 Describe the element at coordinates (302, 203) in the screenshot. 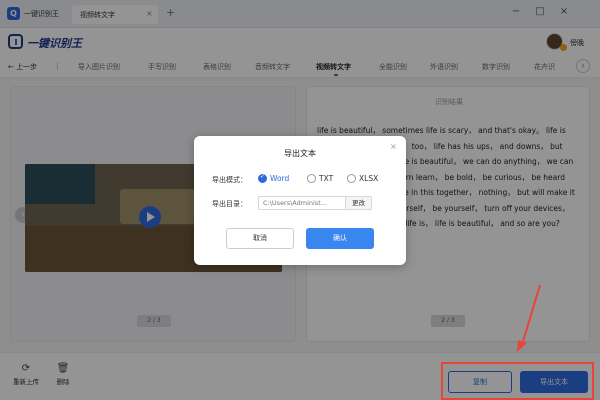

I see `export-dir-input` at that location.